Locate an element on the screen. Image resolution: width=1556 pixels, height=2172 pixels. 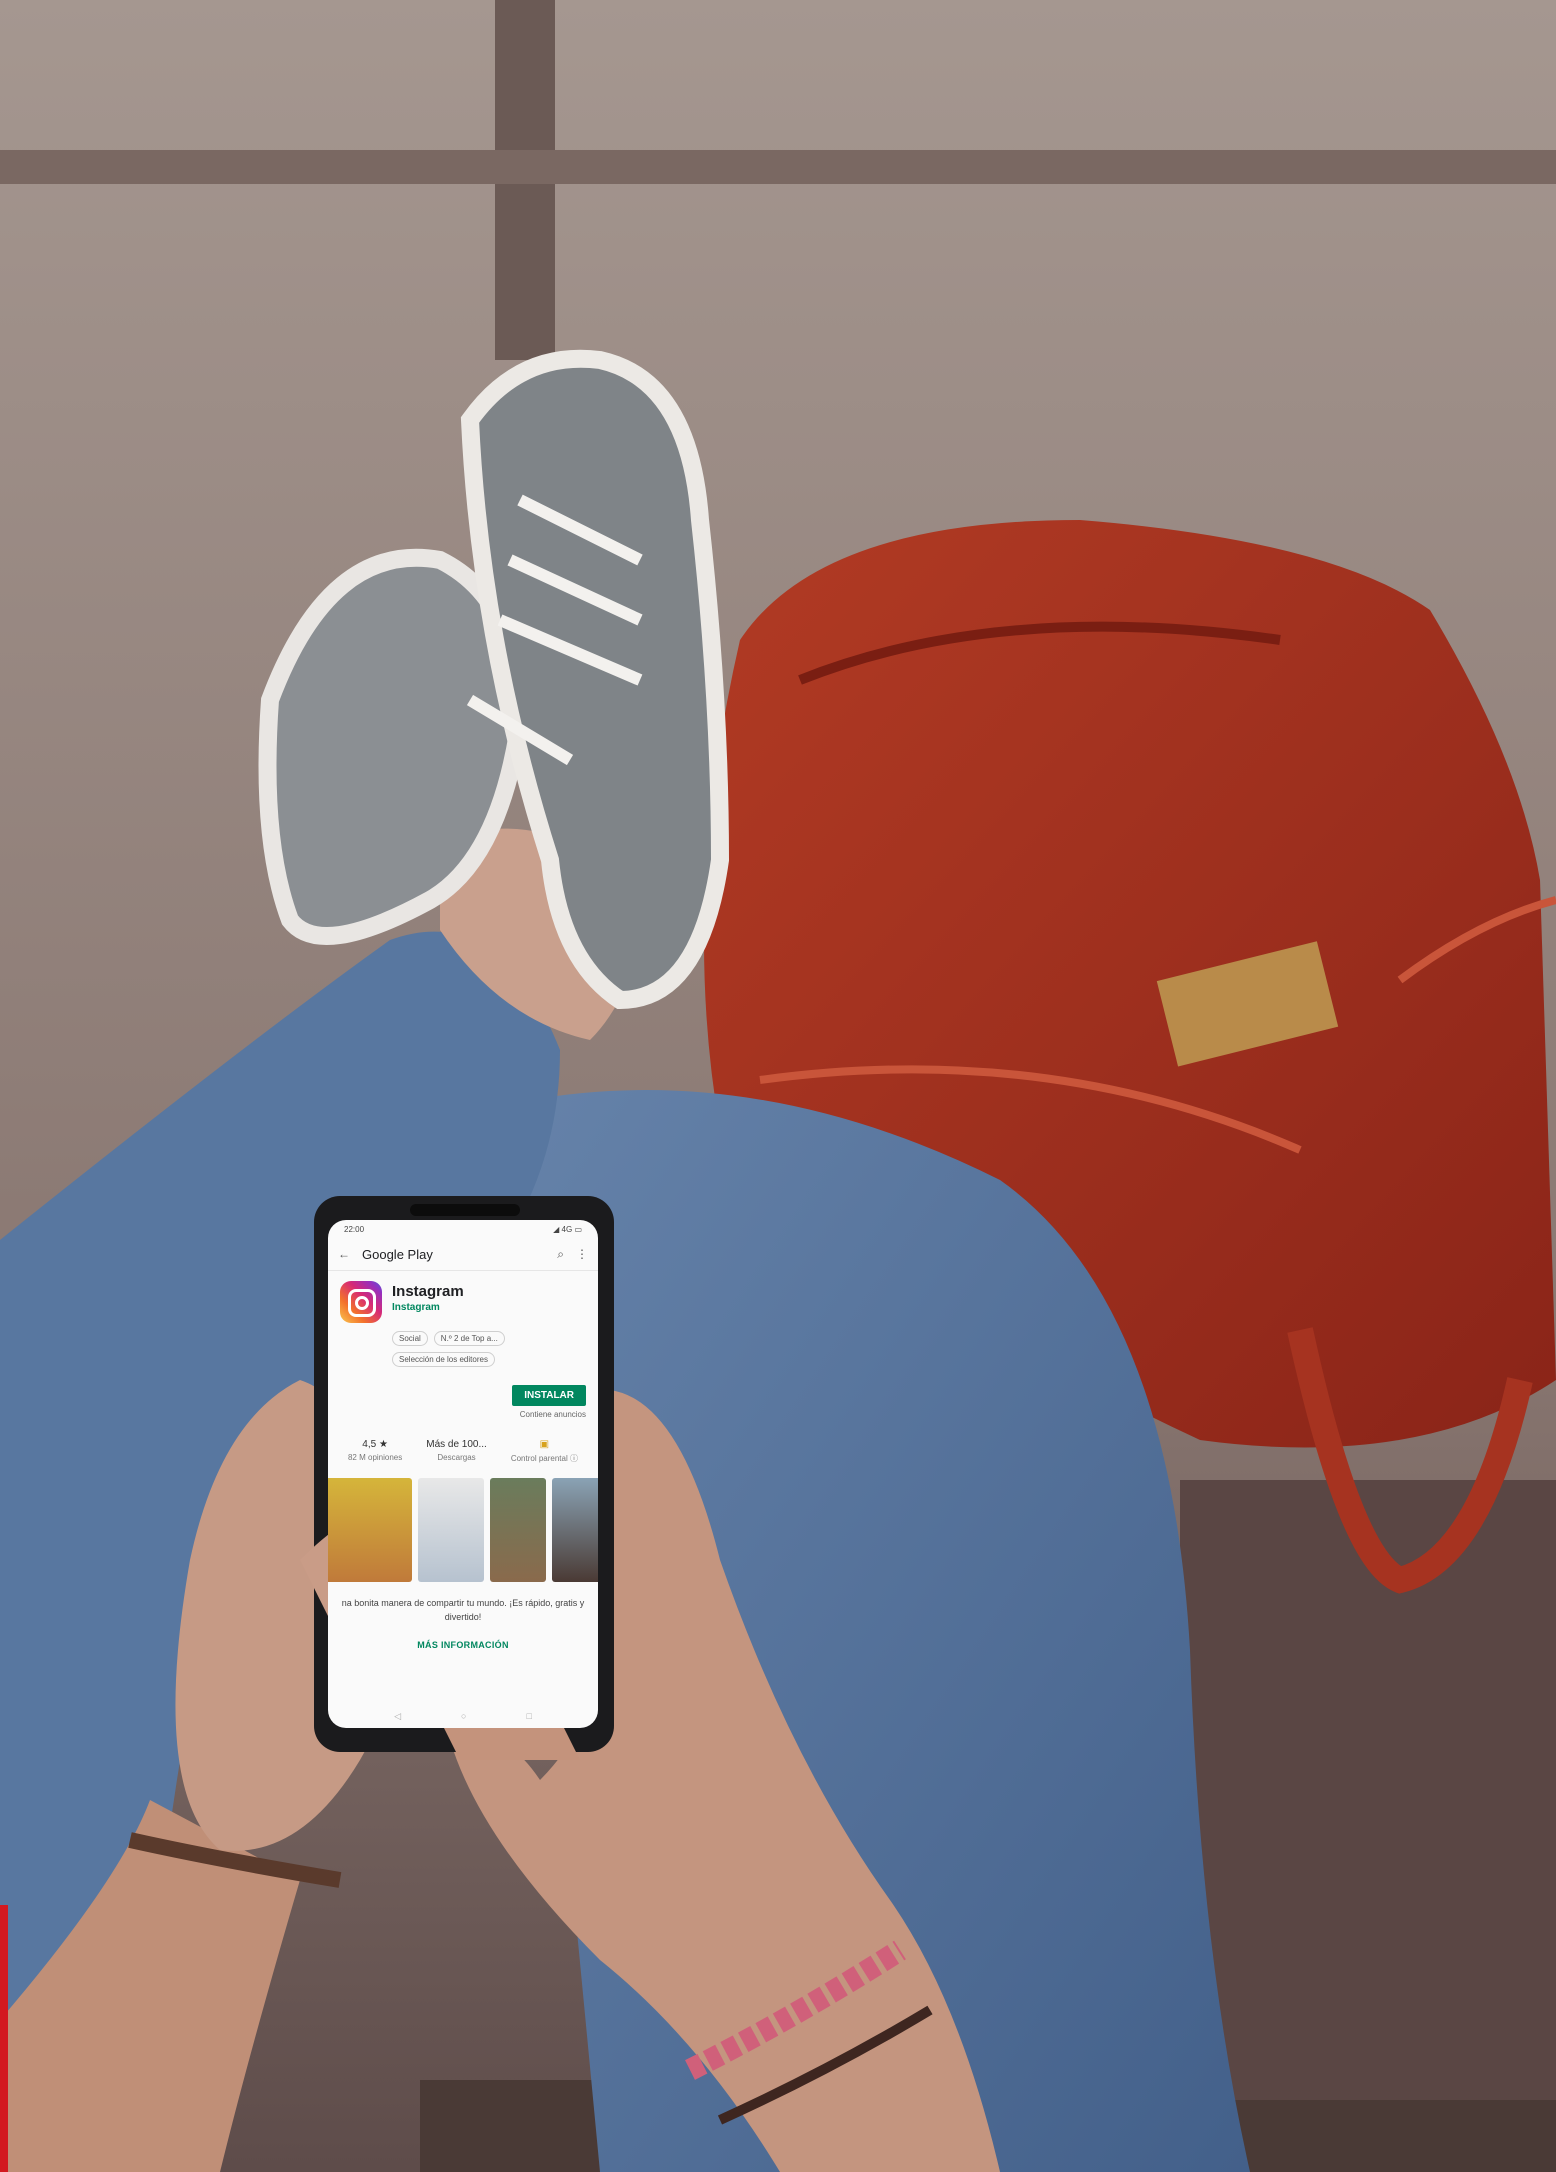
status-icons: ◢ 4G ▭ is located at coordinates (567, 1229).